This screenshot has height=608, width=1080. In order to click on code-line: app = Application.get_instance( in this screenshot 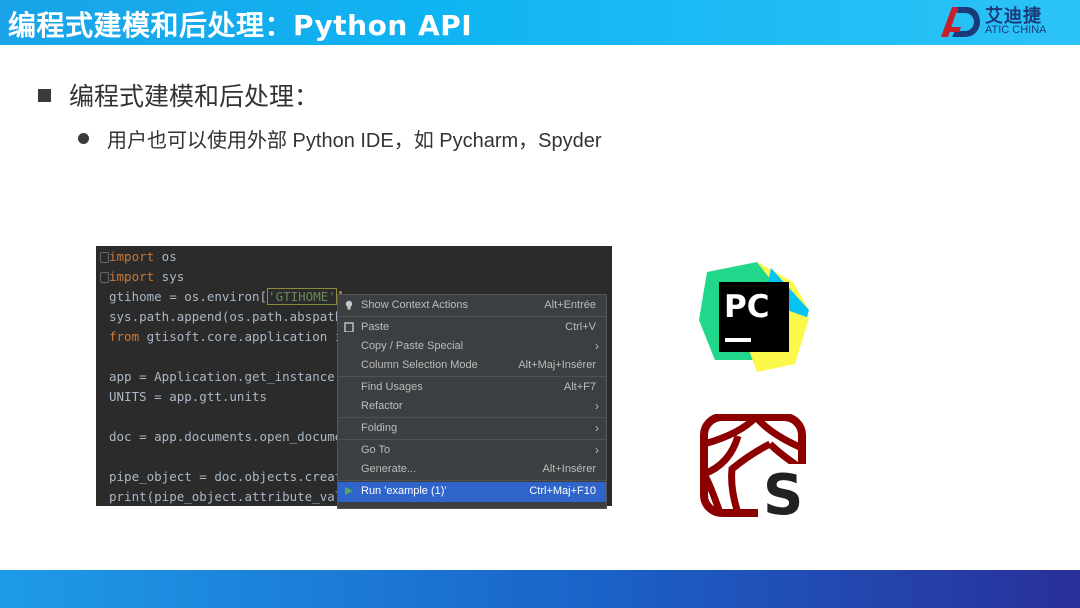, I will do `click(226, 376)`.